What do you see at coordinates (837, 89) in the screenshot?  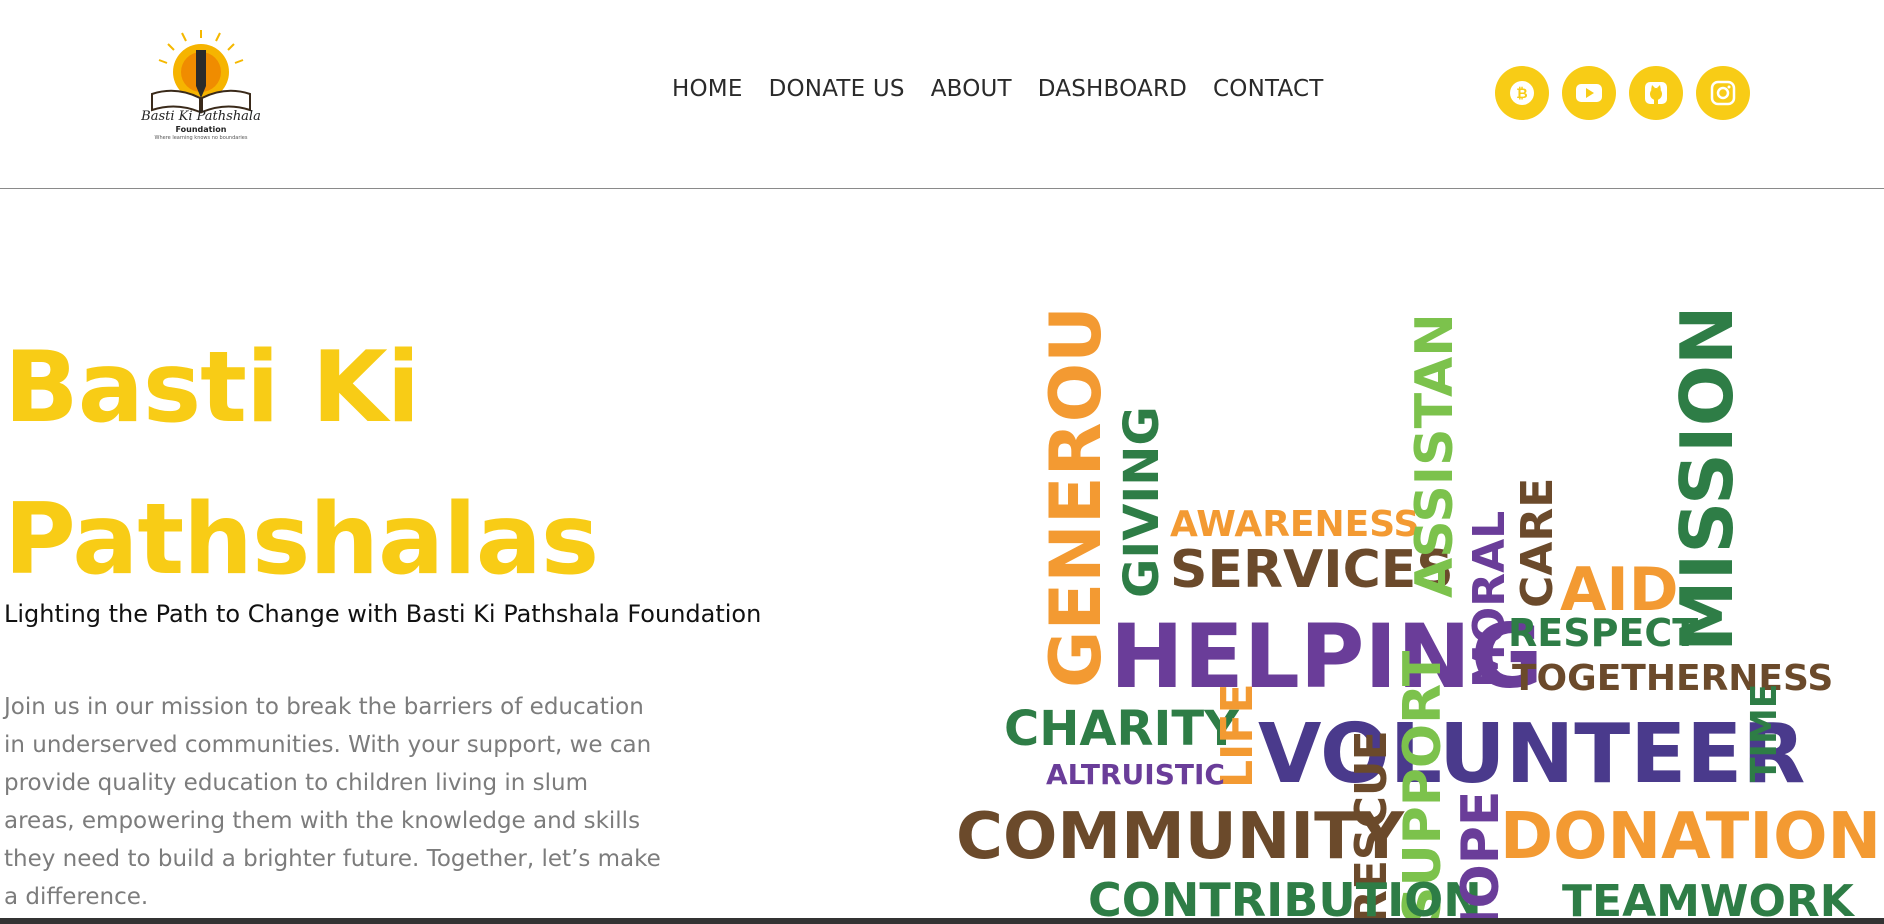 I see `nav-donate-us: DONATE US` at bounding box center [837, 89].